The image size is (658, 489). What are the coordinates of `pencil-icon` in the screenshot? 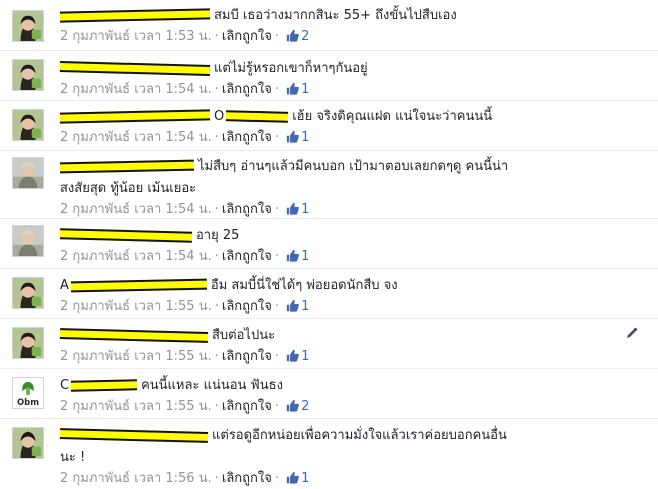 It's located at (632, 333).